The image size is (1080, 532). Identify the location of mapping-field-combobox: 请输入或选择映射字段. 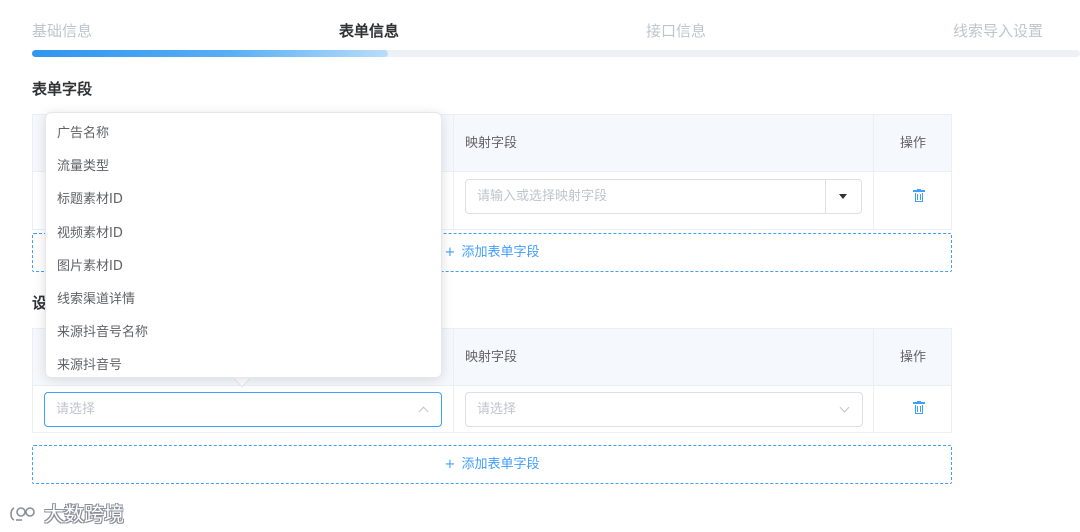
(663, 196).